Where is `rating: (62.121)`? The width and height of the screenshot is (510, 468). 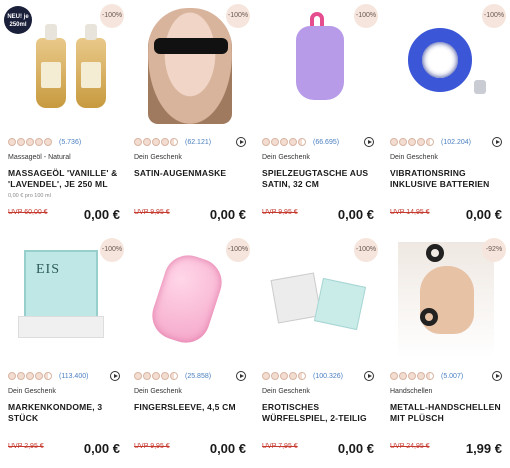
rating: (62.121) is located at coordinates (172, 142).